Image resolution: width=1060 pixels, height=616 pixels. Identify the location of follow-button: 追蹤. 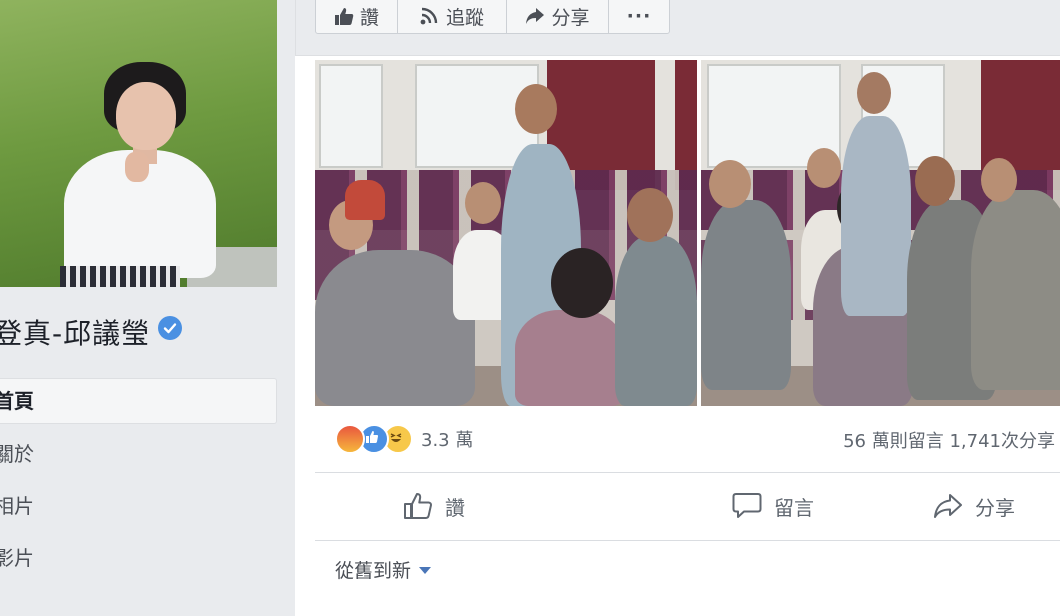
(452, 17).